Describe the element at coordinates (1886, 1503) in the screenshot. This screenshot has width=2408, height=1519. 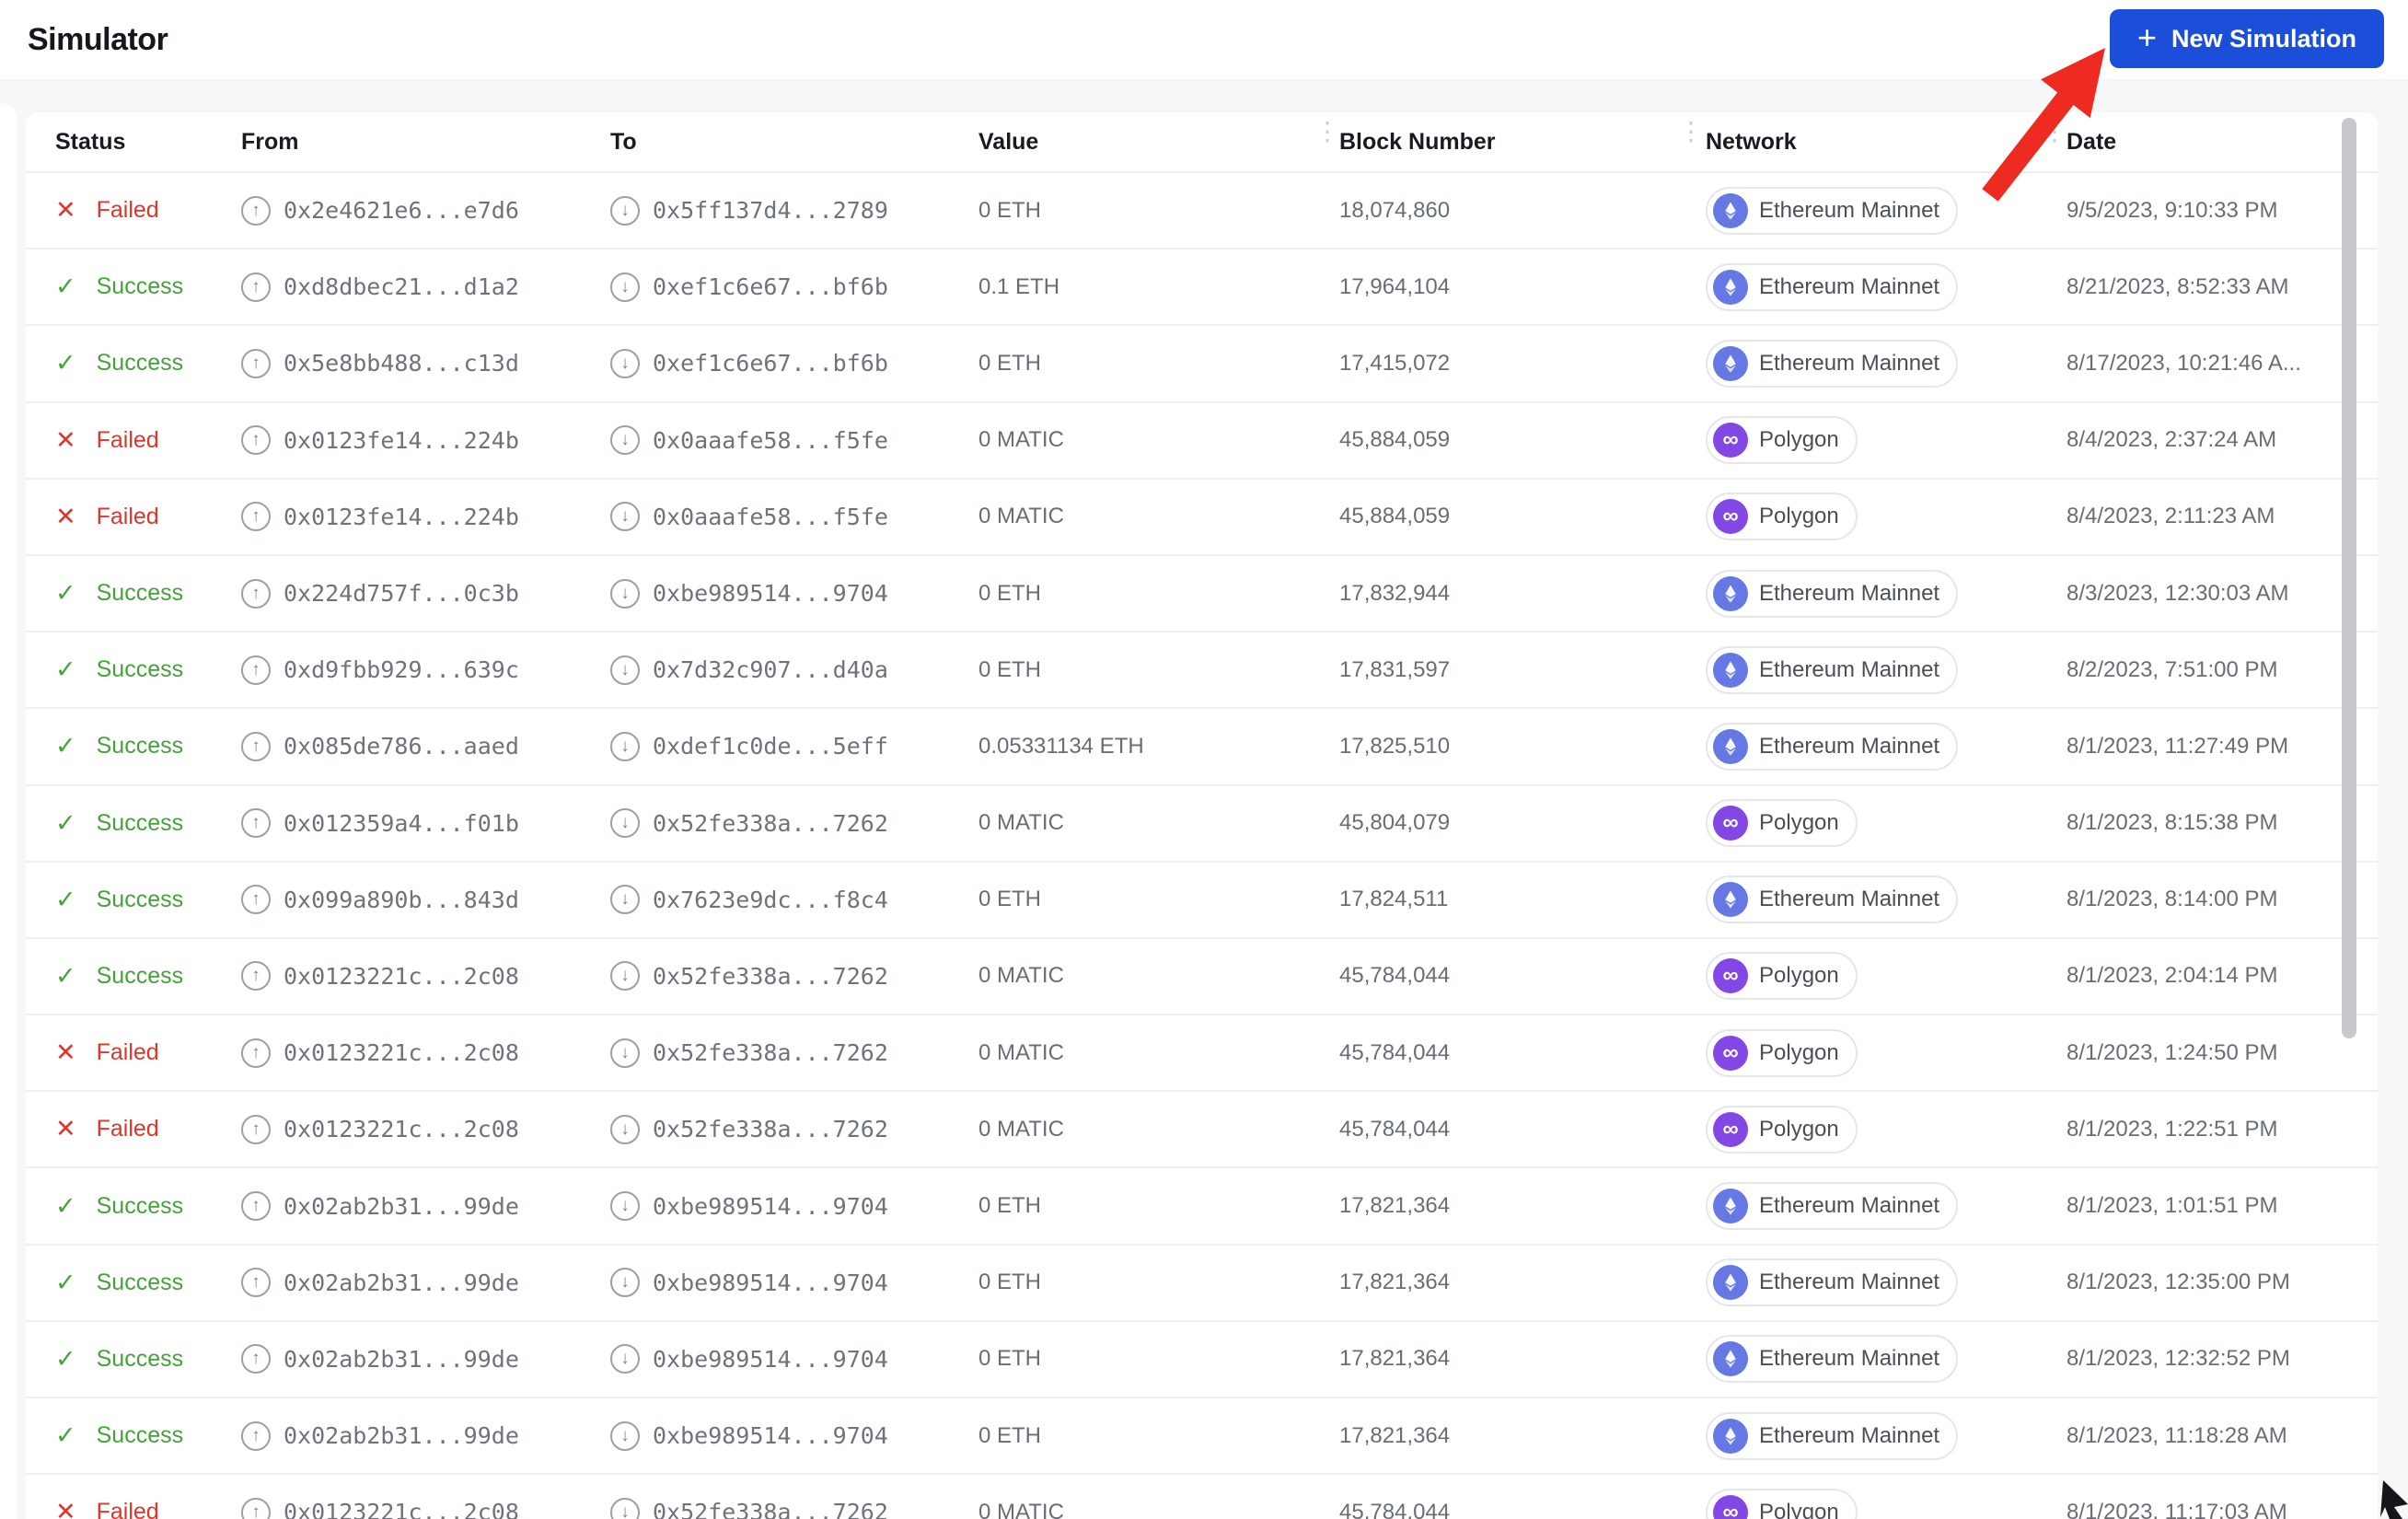
I see `network-cell: ∞ Polygon` at that location.